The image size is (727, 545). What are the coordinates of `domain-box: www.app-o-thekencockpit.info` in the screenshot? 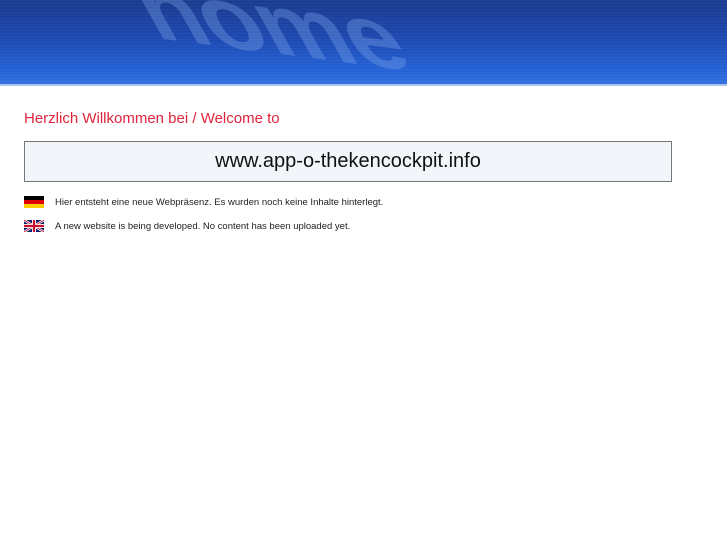 It's located at (348, 161).